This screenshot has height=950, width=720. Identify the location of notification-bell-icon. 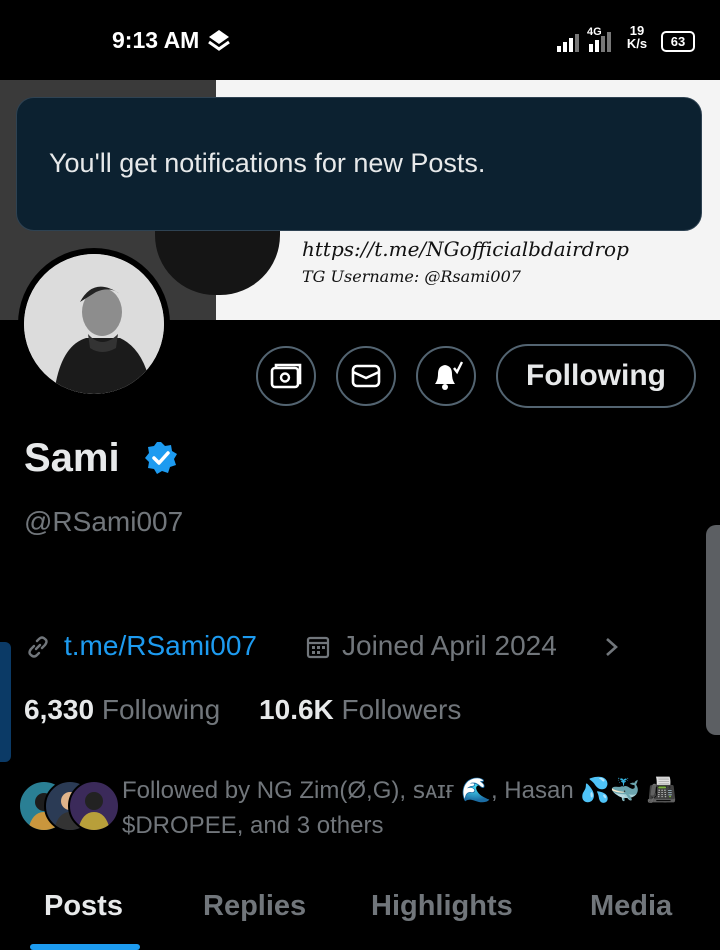
(449, 375).